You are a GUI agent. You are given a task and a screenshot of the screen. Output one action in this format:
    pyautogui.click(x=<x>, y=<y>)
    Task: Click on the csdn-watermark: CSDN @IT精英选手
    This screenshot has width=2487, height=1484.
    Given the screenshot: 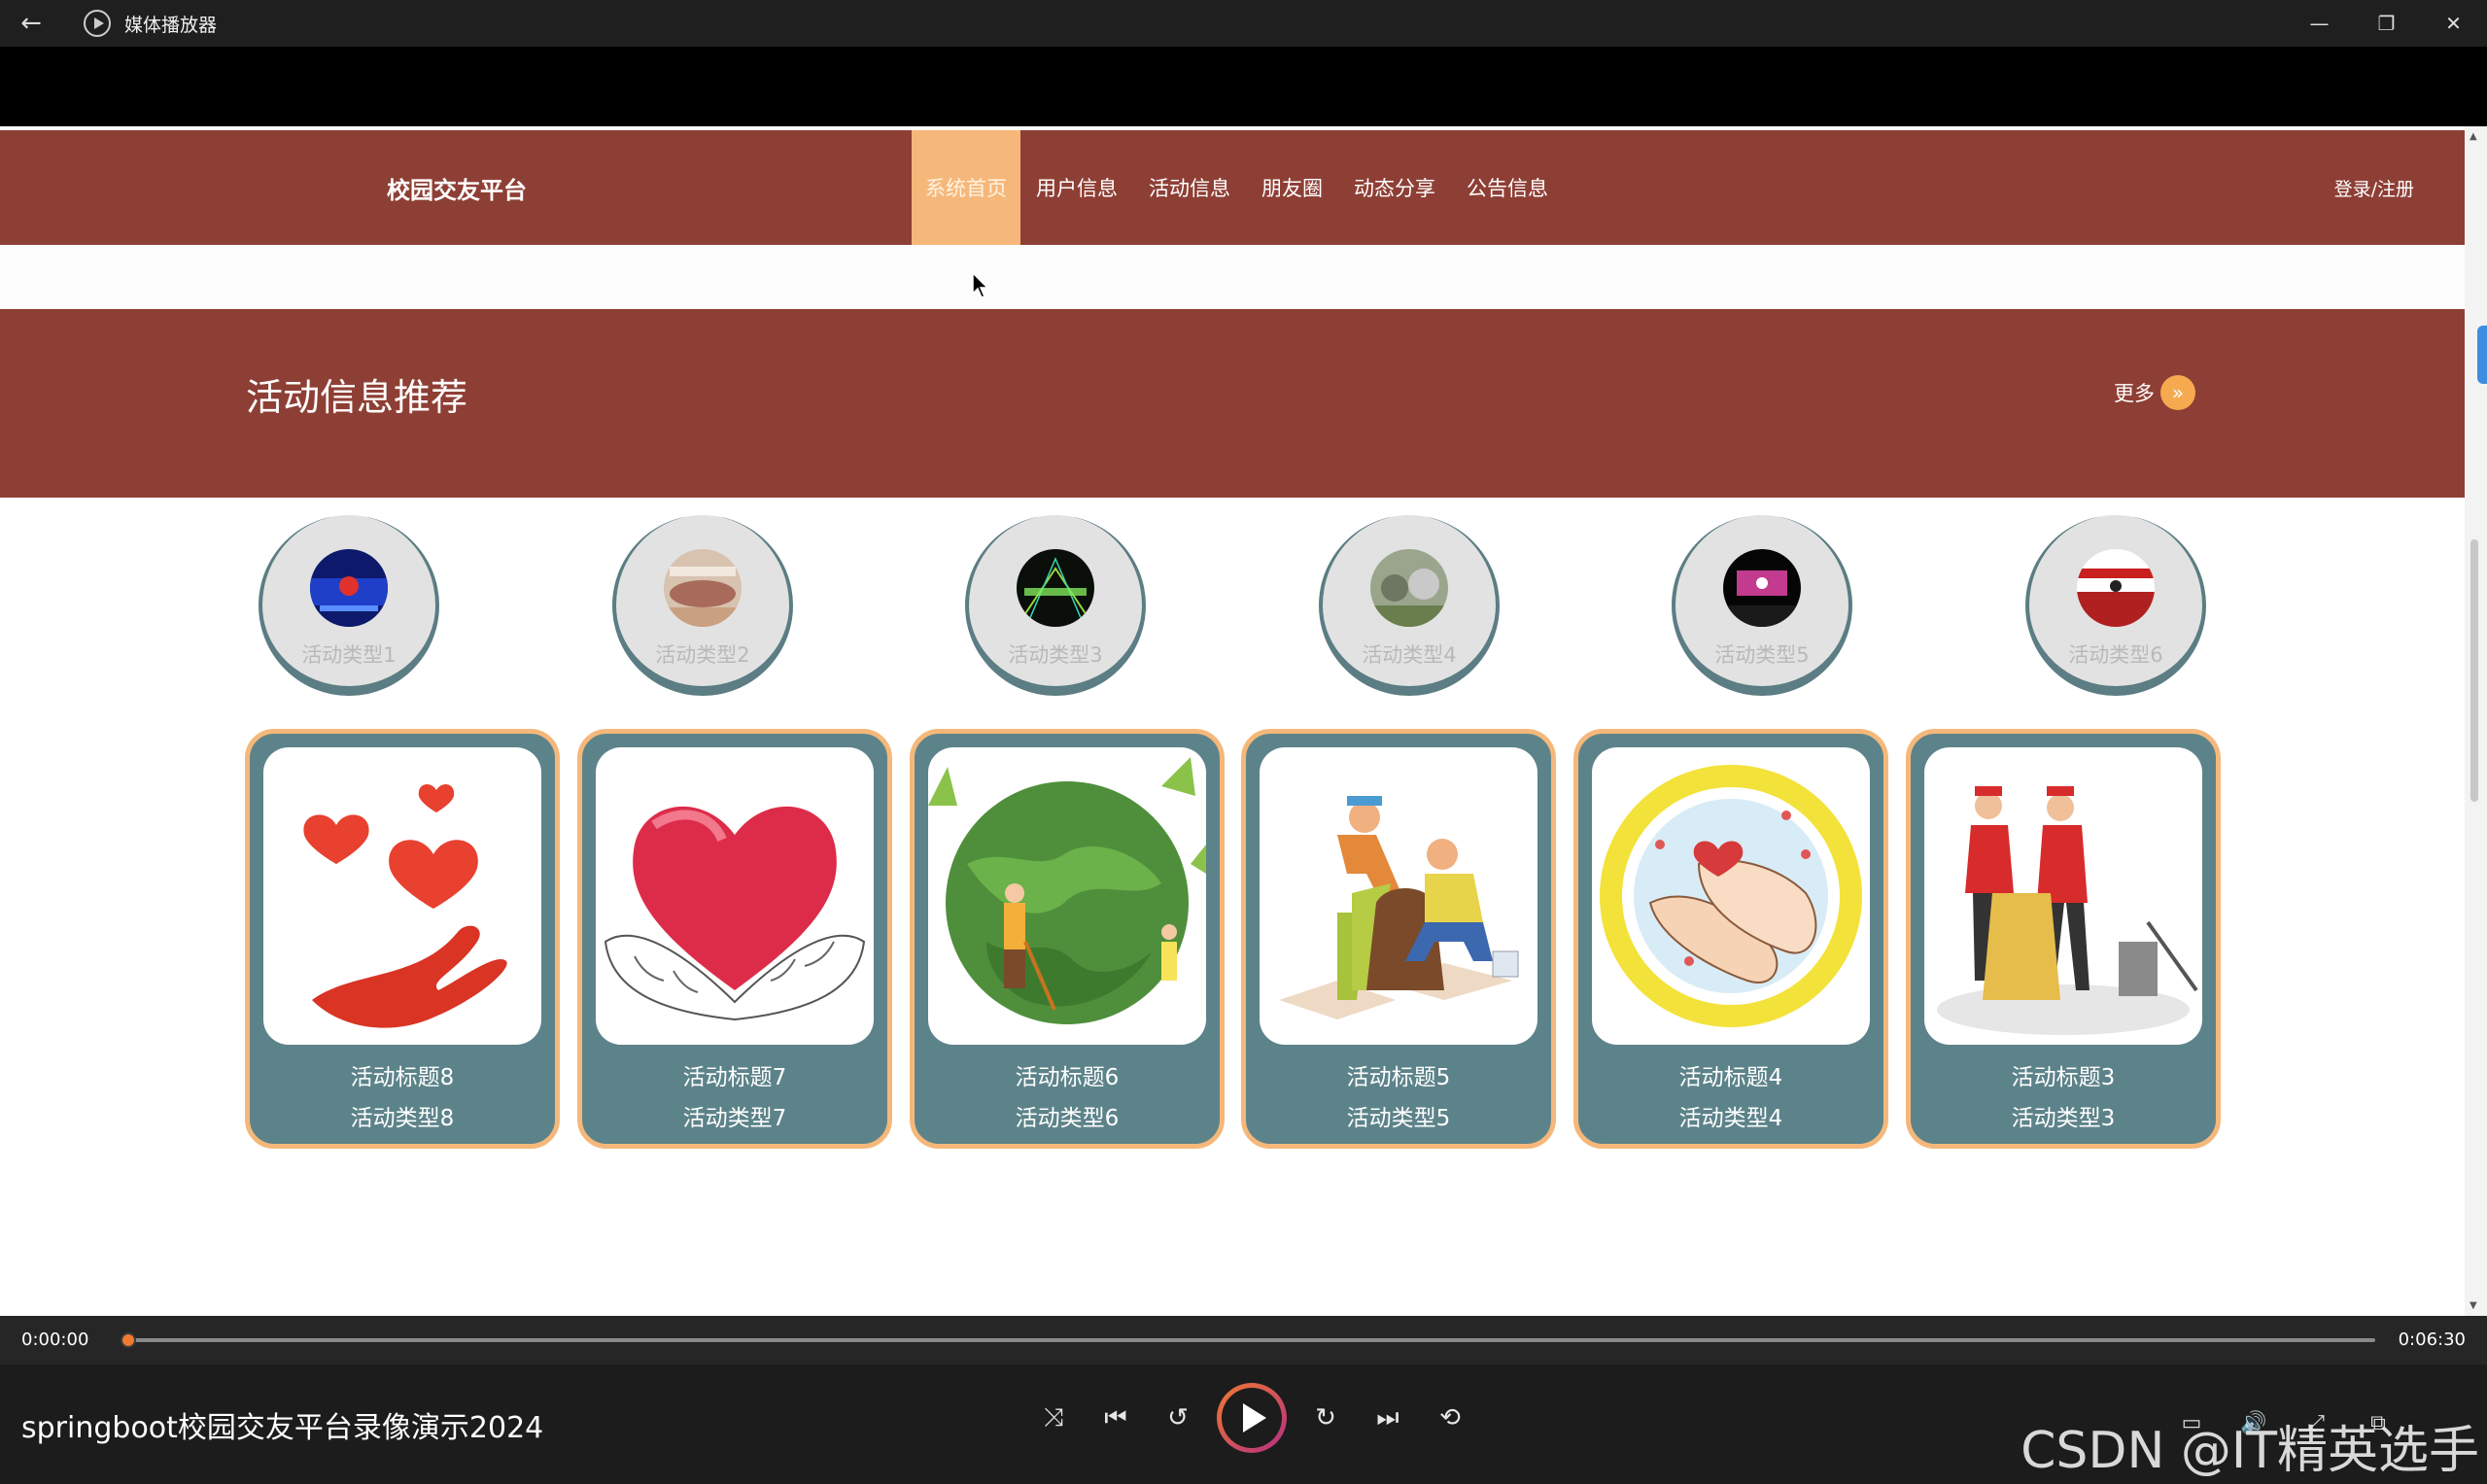 What is the action you would take?
    pyautogui.click(x=2250, y=1451)
    